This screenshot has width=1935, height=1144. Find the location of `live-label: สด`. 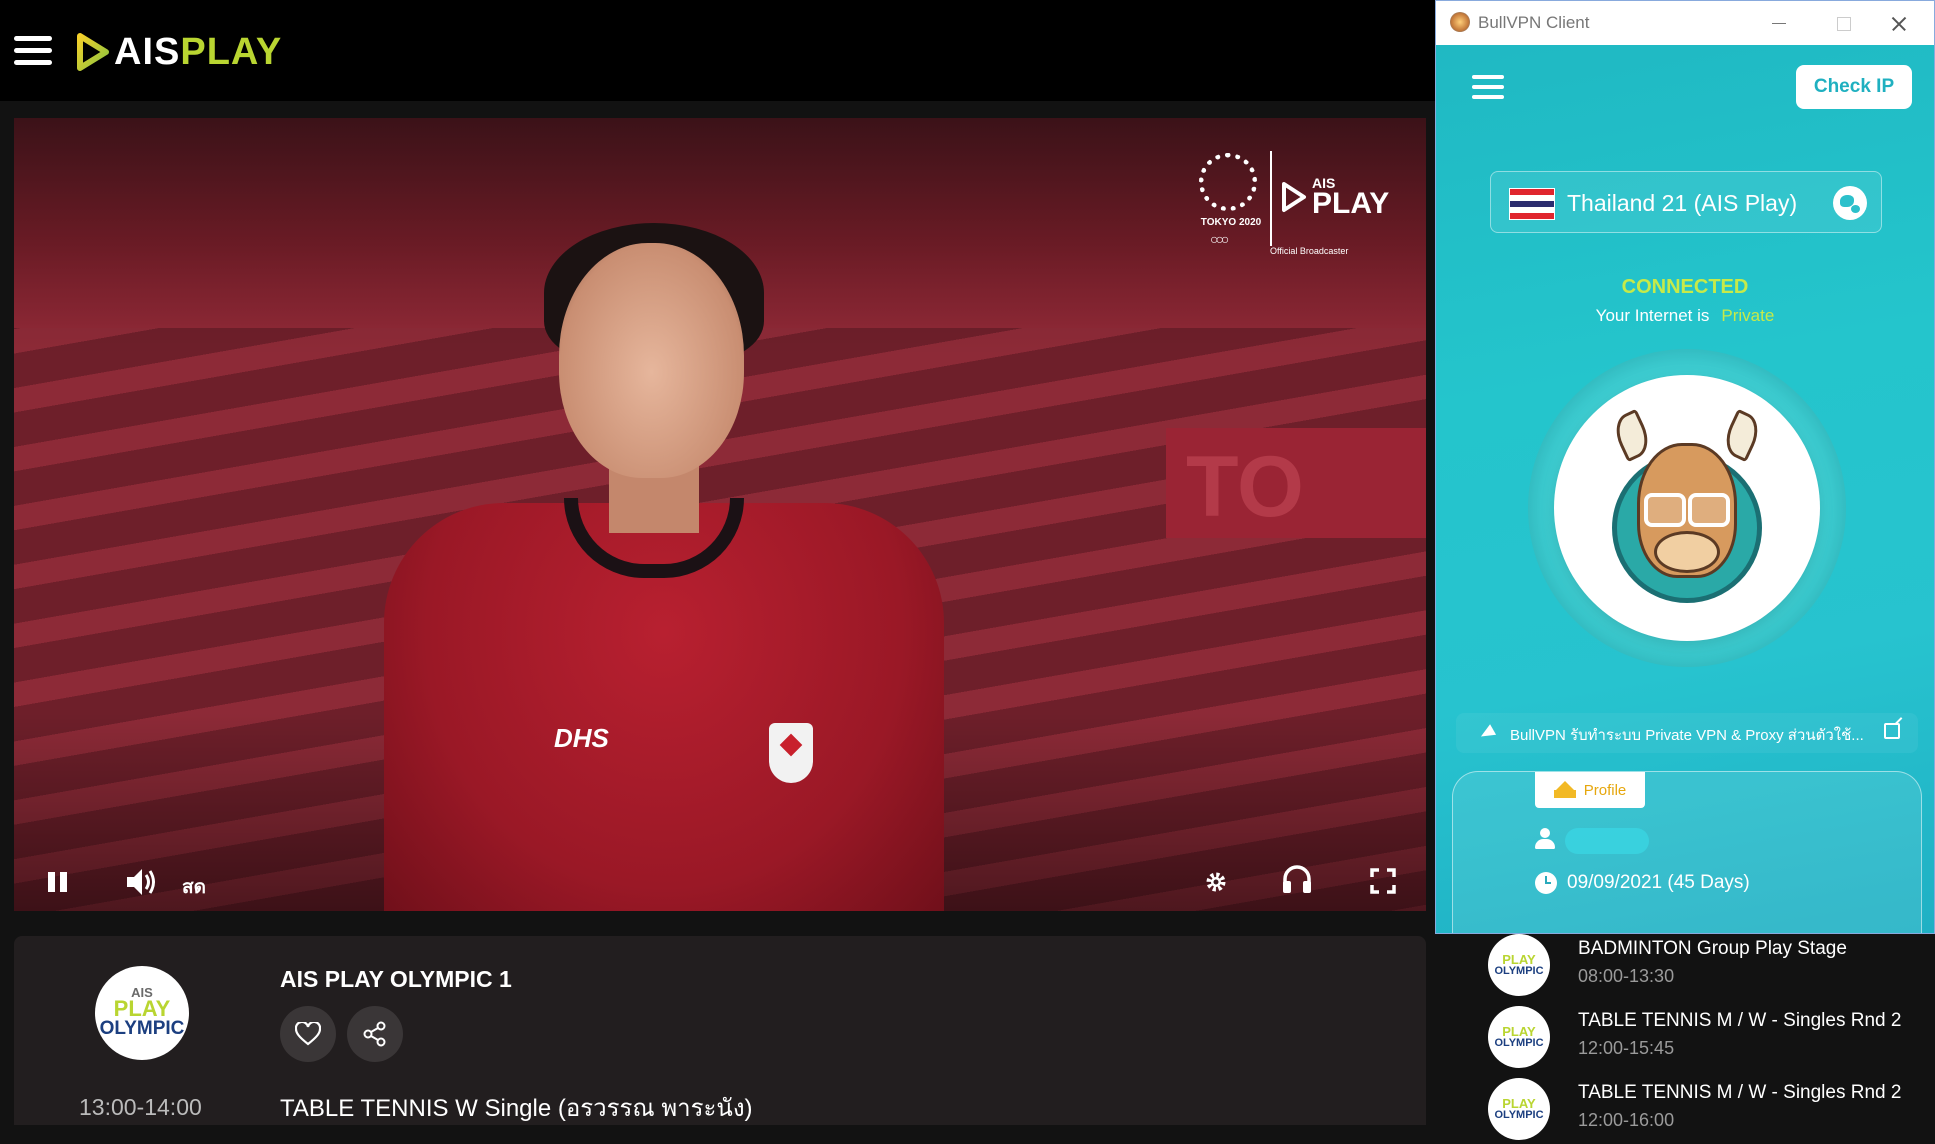

live-label: สด is located at coordinates (194, 887).